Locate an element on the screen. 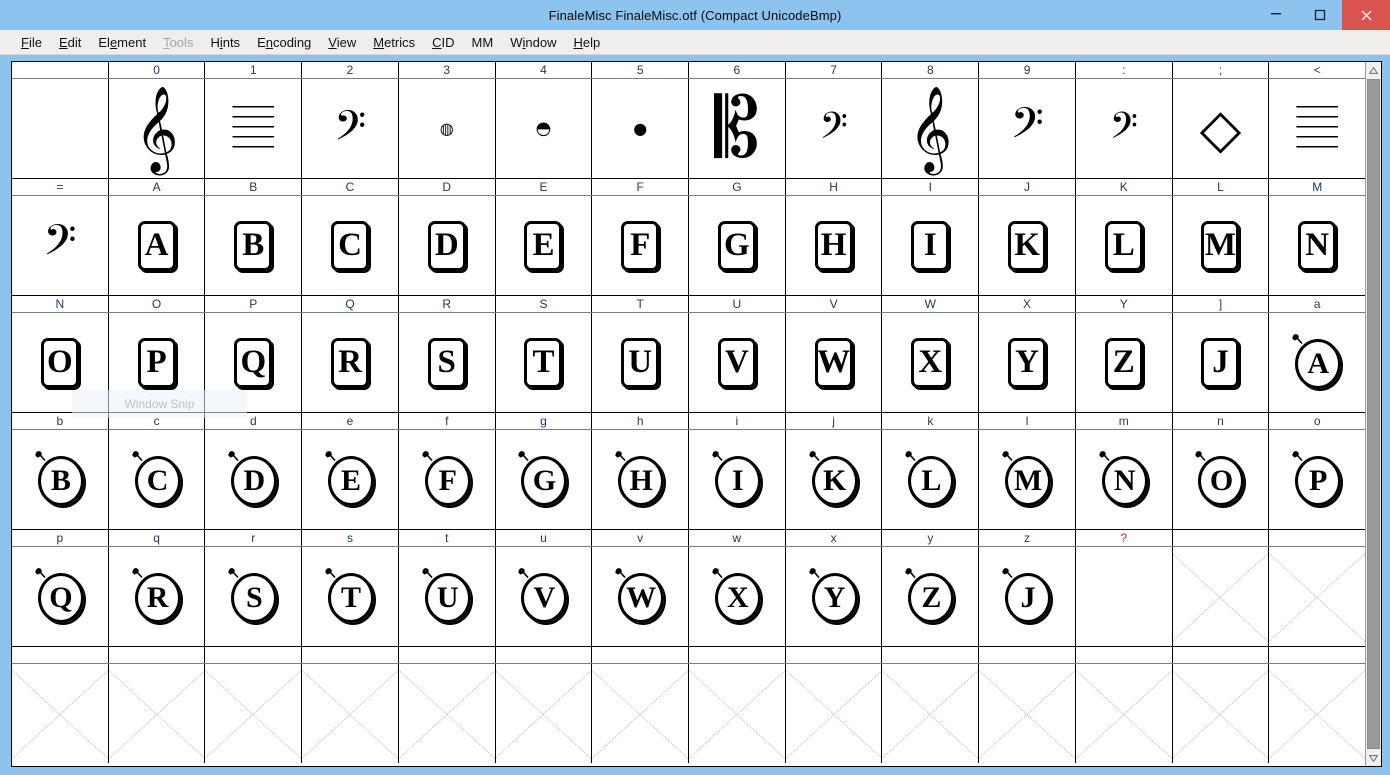 This screenshot has height=775, width=1390. glyph-cell: ● is located at coordinates (641, 128).